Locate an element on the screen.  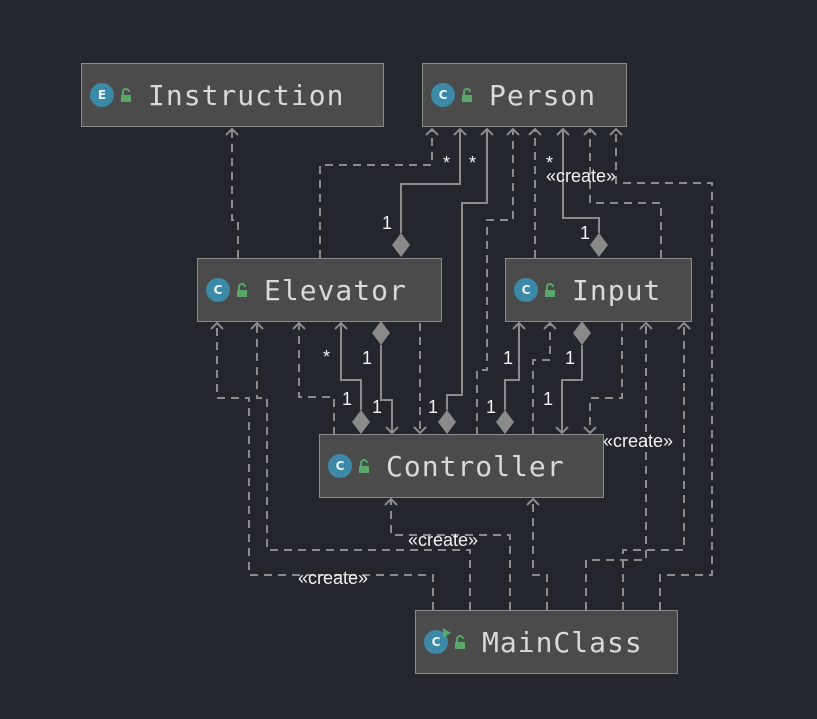
enum-icon: E is located at coordinates (102, 95).